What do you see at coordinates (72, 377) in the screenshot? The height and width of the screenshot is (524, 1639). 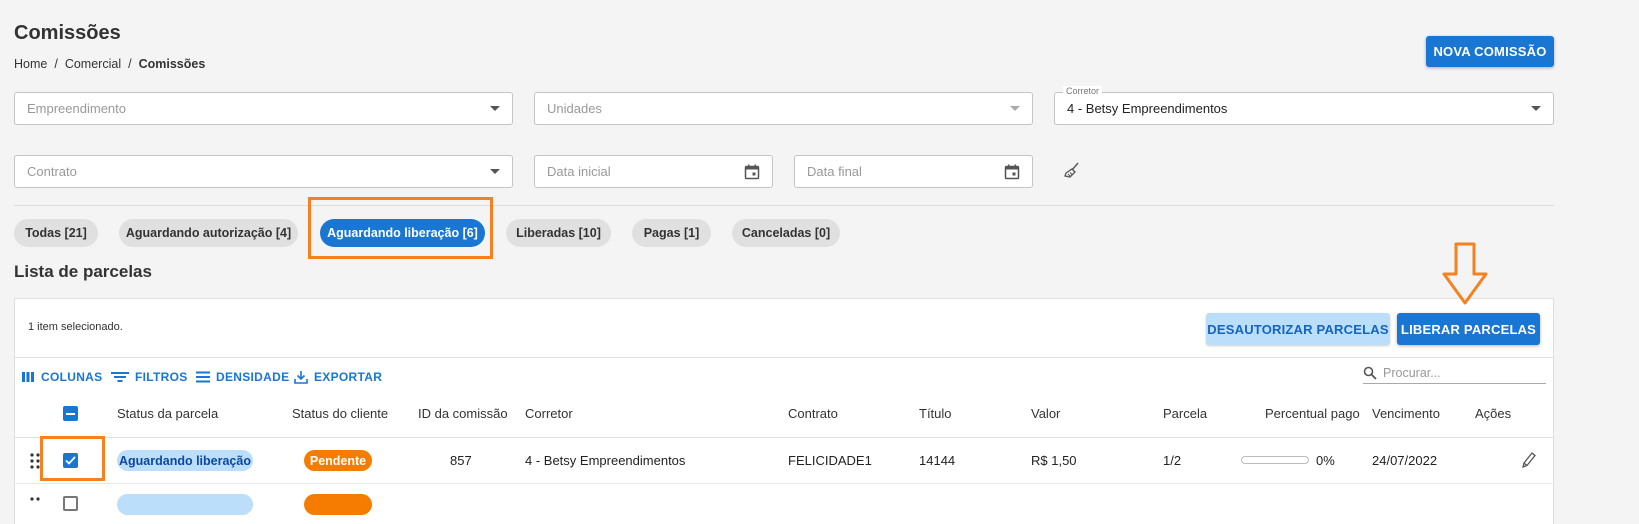 I see `columns-label: COLUNAS` at bounding box center [72, 377].